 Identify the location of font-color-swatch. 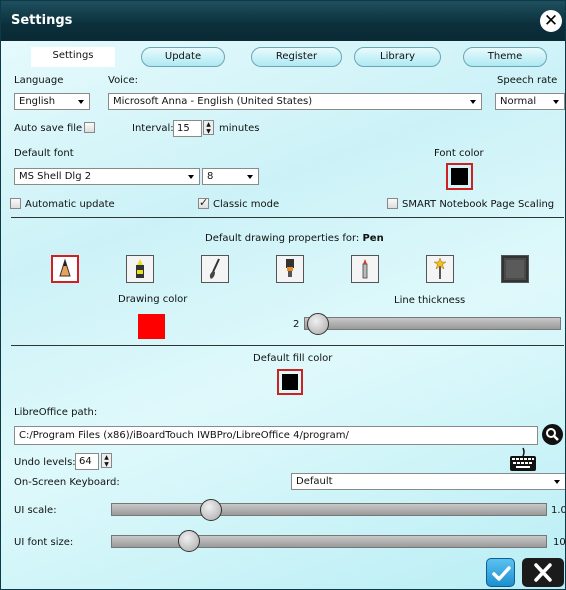
(459, 176).